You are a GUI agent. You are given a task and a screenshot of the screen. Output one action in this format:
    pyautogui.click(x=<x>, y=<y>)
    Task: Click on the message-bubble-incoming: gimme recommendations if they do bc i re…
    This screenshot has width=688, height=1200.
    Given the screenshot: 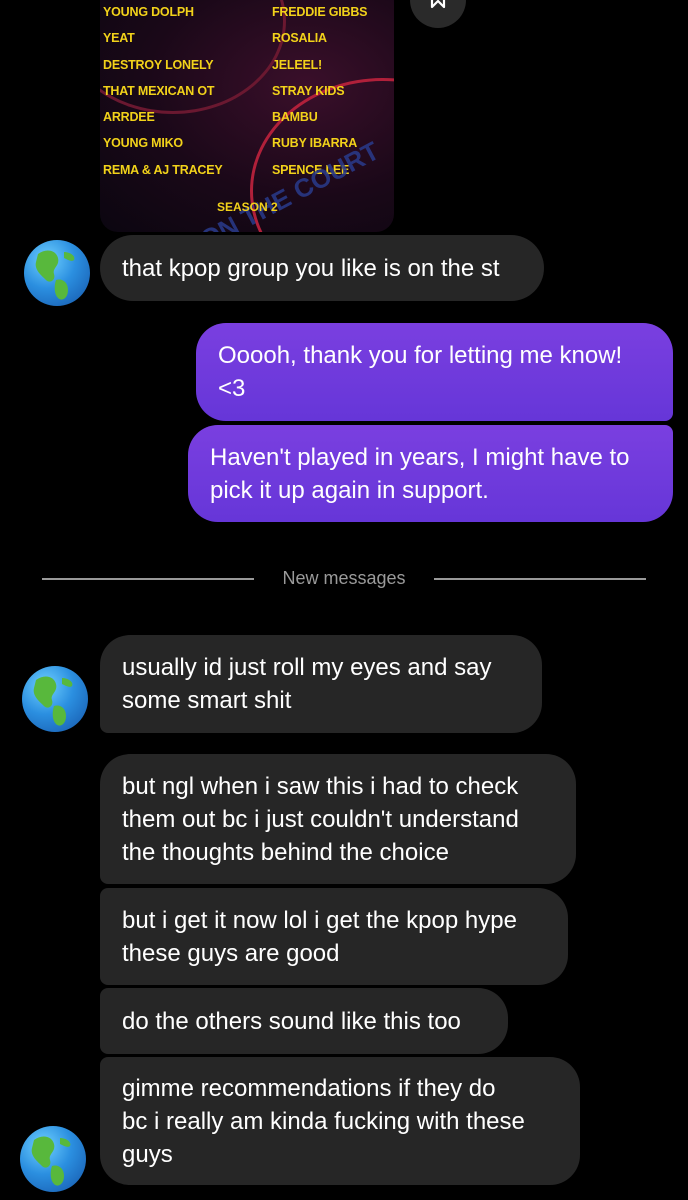 What is the action you would take?
    pyautogui.click(x=340, y=1121)
    